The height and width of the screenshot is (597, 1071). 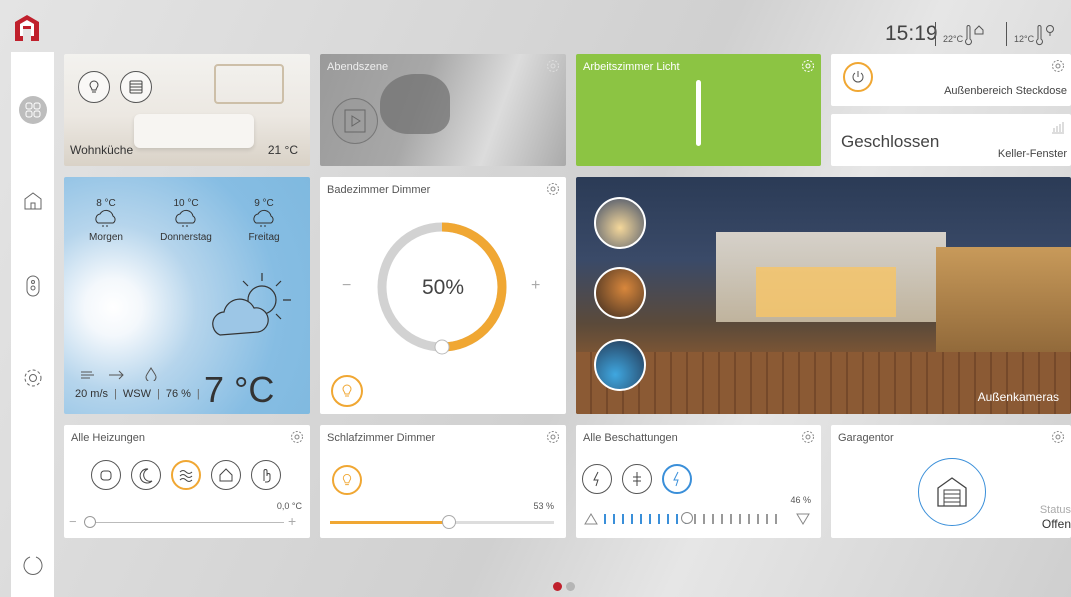 What do you see at coordinates (1005, 91) in the screenshot?
I see `outlet-label: Außenbereich Steckdose` at bounding box center [1005, 91].